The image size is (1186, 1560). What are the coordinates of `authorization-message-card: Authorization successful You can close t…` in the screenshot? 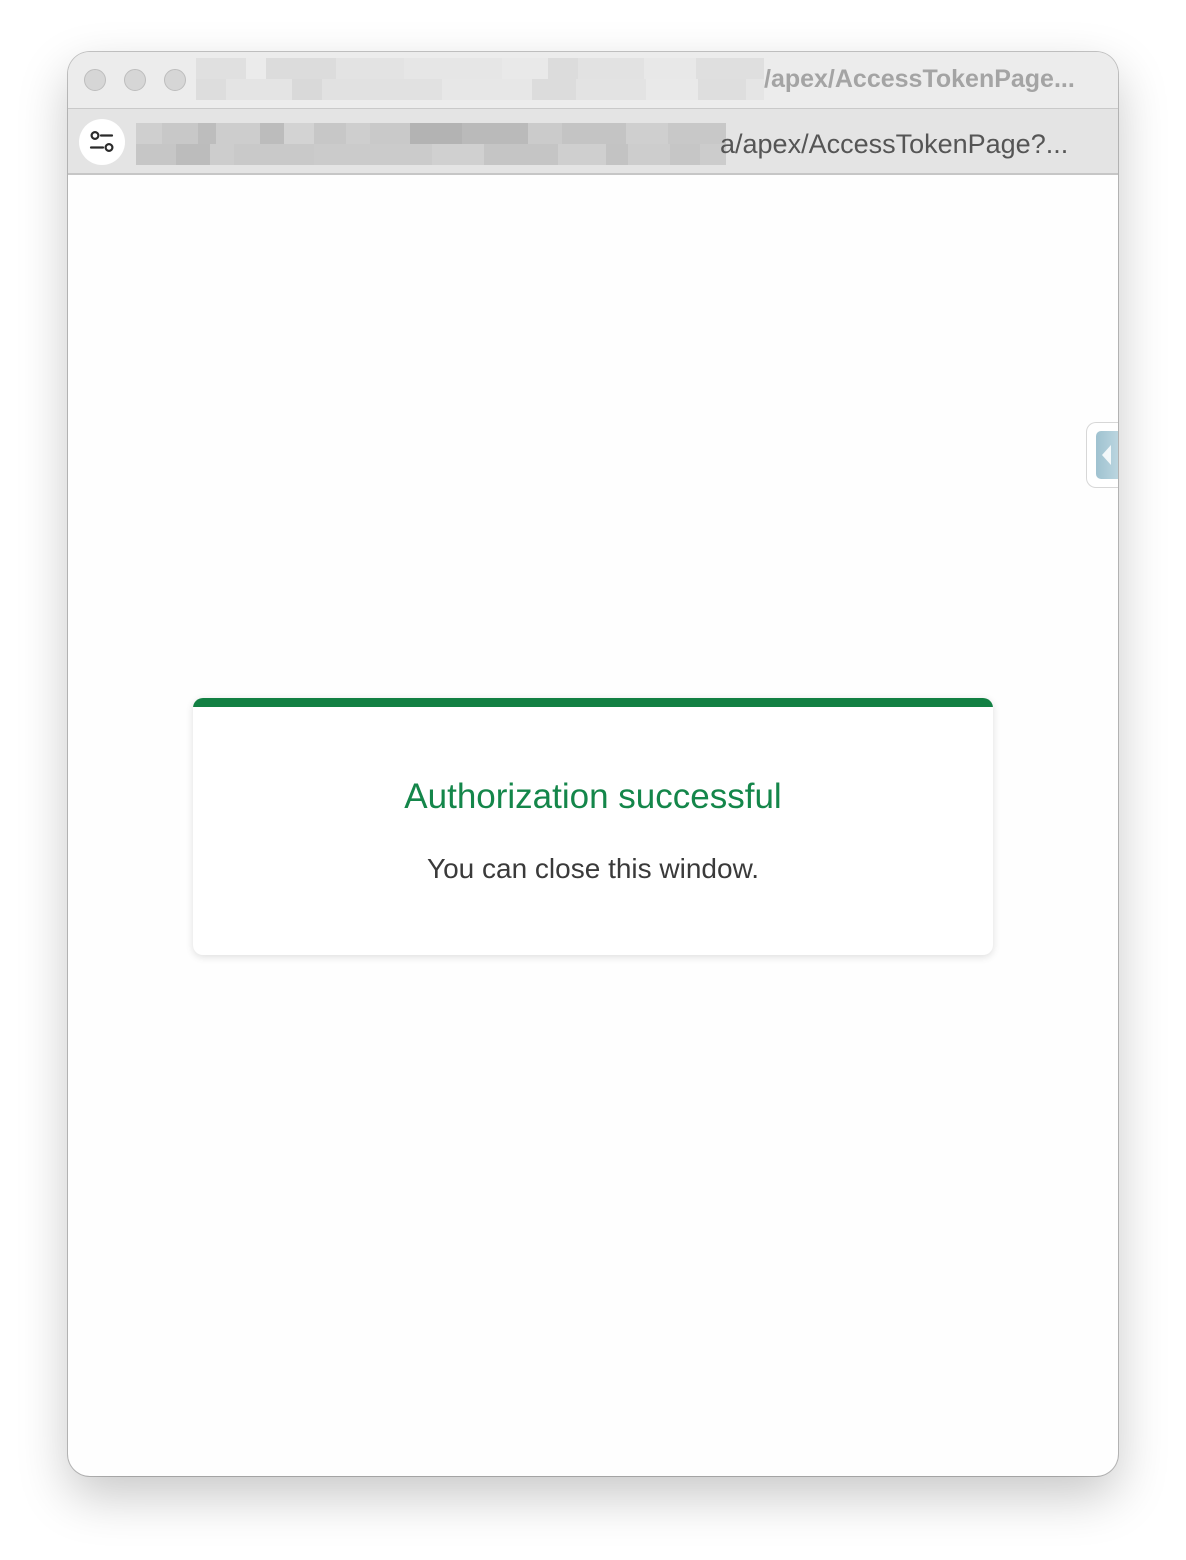 It's located at (593, 826).